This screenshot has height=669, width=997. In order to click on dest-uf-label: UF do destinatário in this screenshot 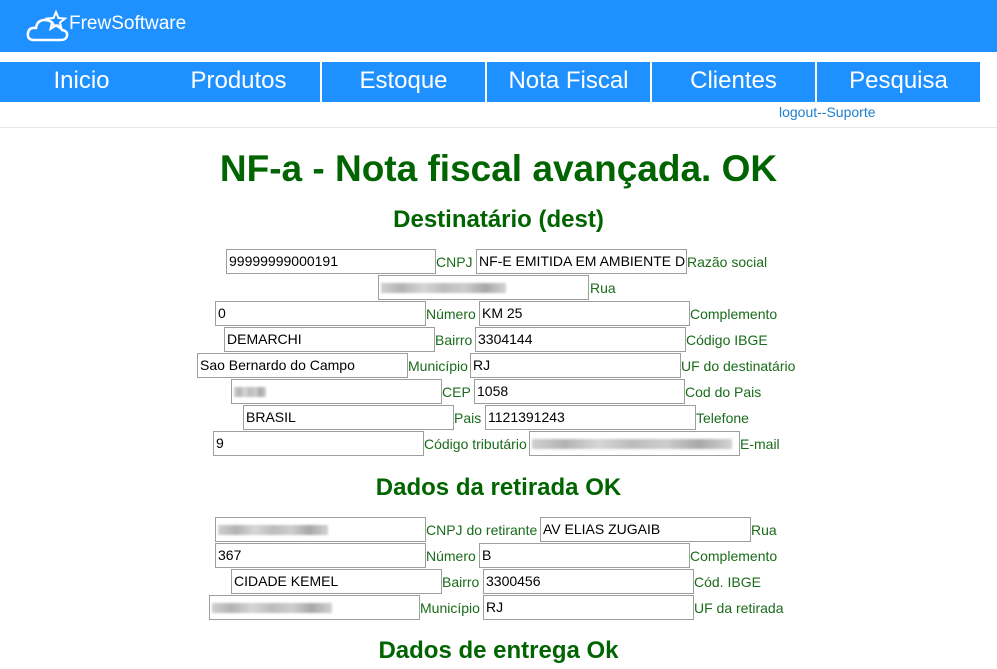, I will do `click(738, 366)`.